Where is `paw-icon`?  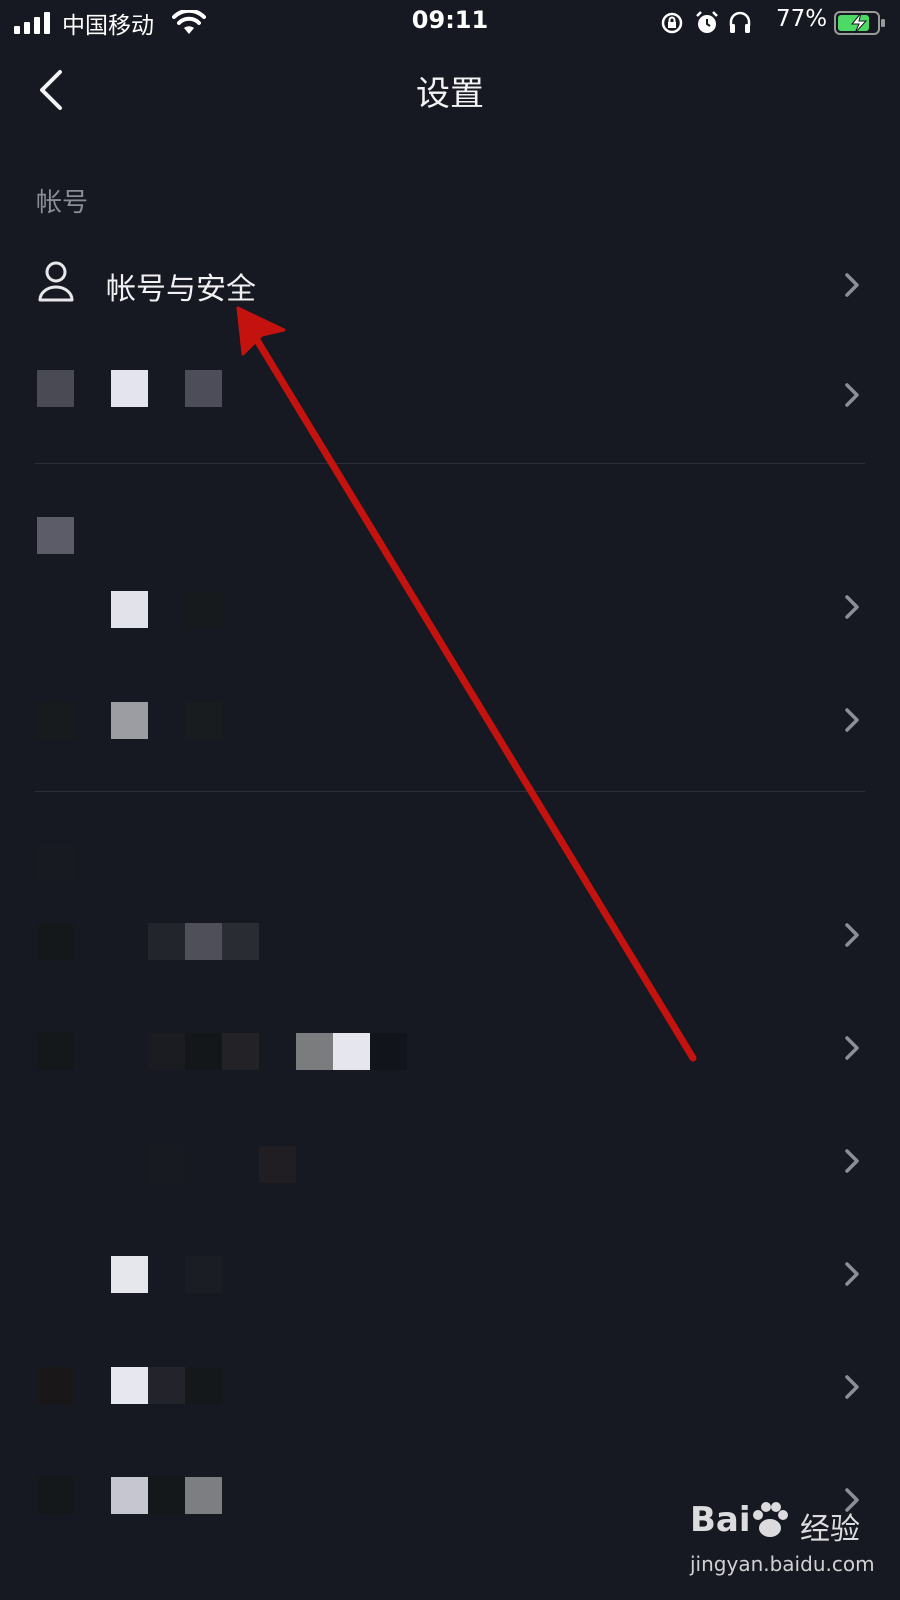 paw-icon is located at coordinates (770, 1519).